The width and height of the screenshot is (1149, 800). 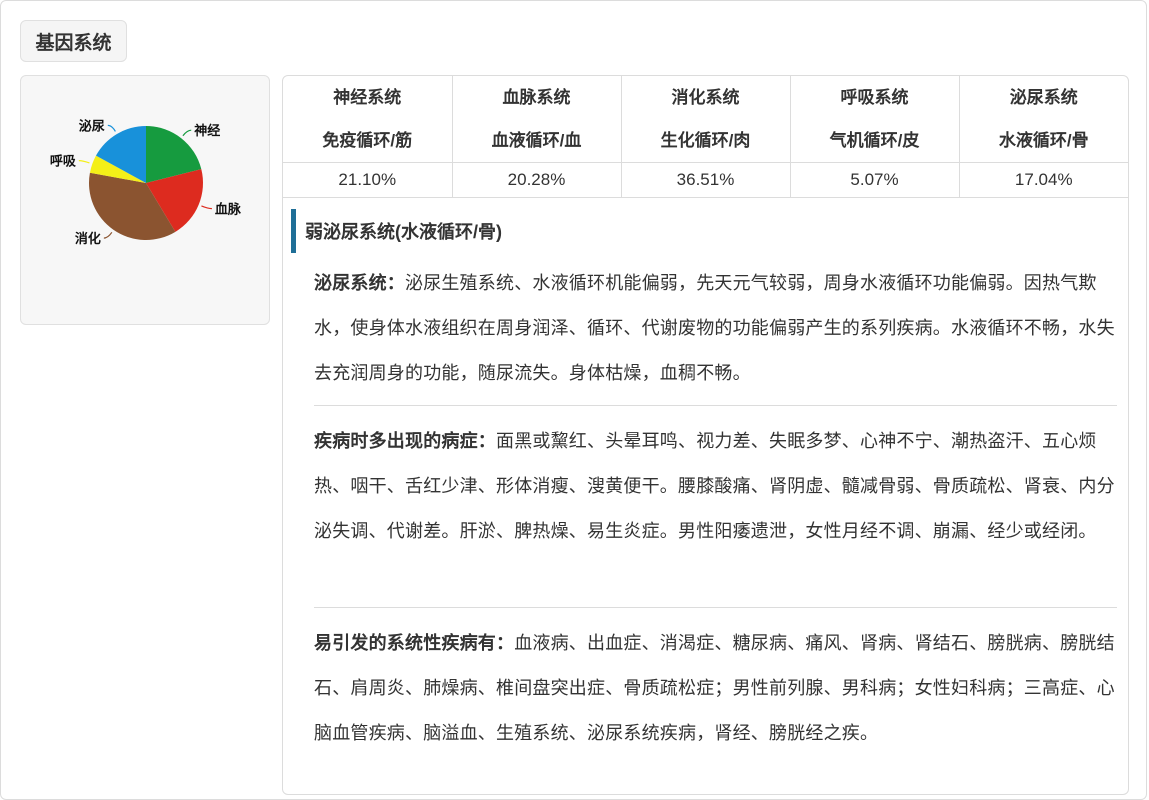 What do you see at coordinates (207, 131) in the screenshot?
I see `pie-label: 神经` at bounding box center [207, 131].